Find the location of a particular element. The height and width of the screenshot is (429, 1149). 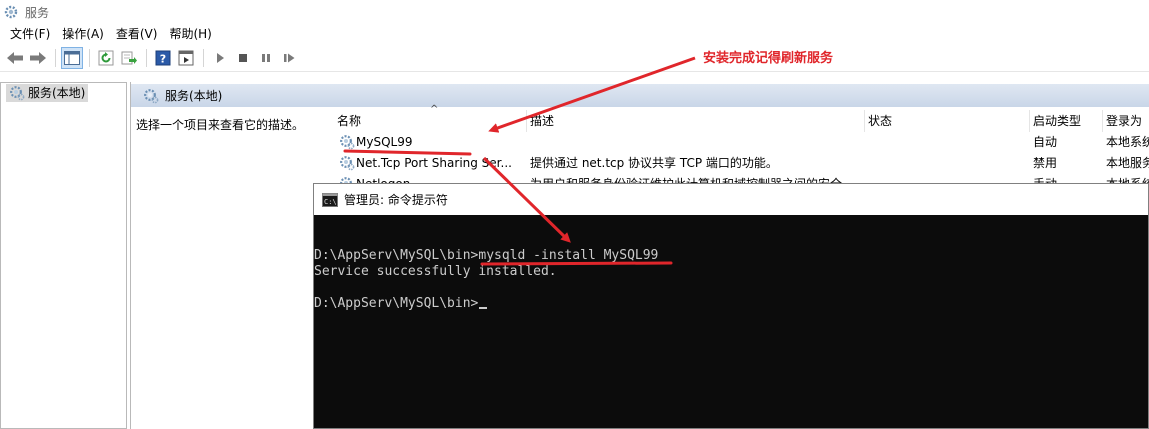

toolbar: ? is located at coordinates (574, 58).